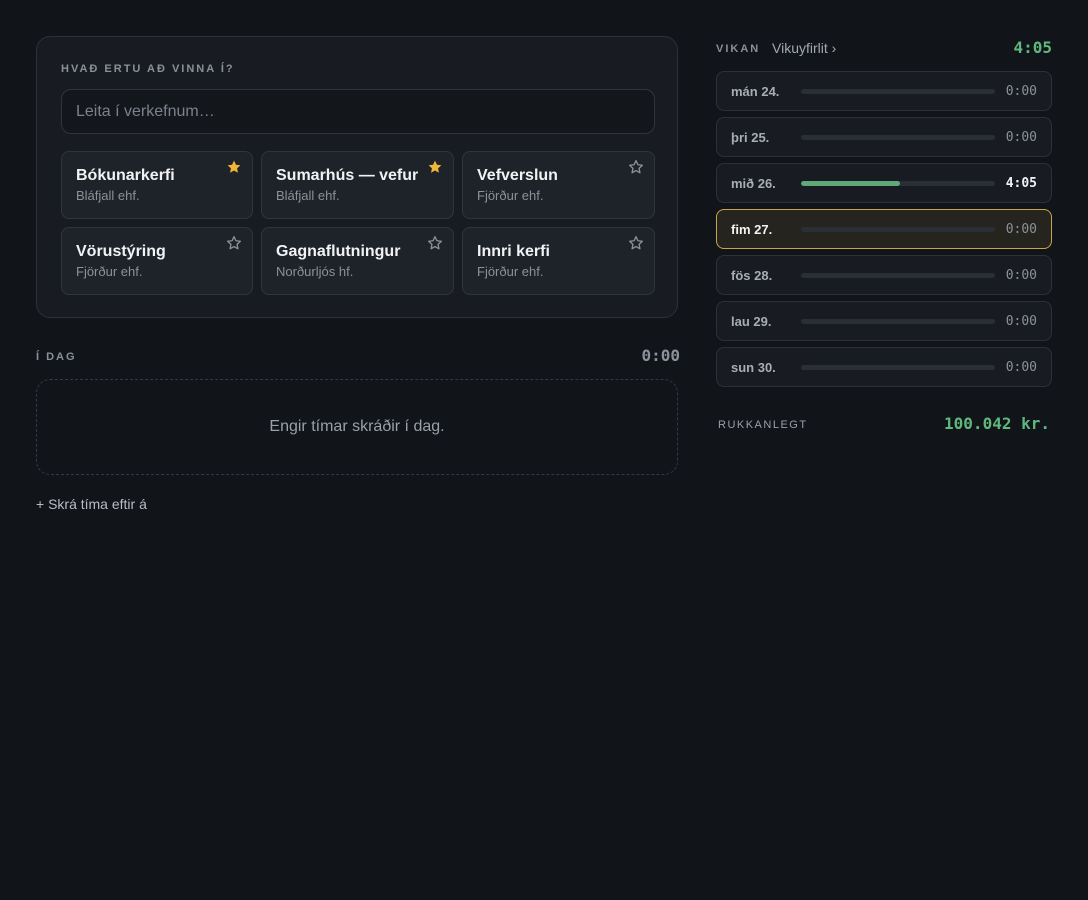  Describe the element at coordinates (804, 48) in the screenshot. I see `week-overview-link: Vikuyfirlit ›` at that location.